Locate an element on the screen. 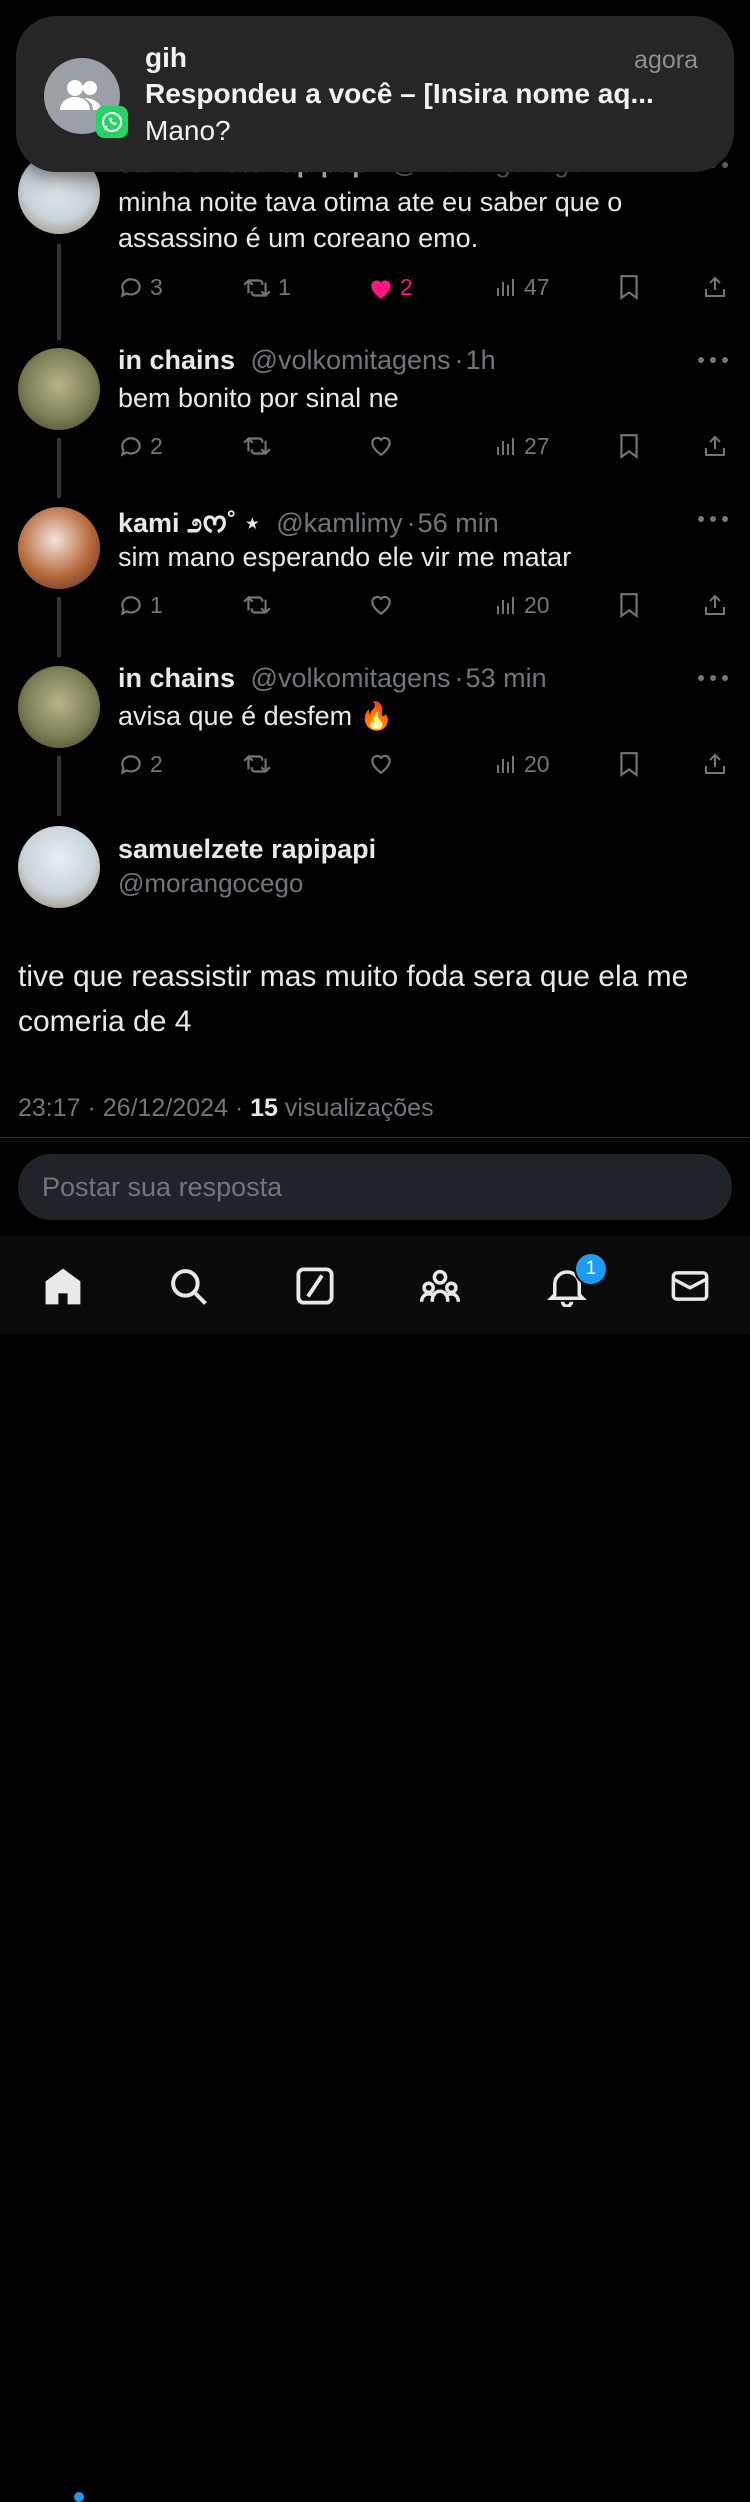 Image resolution: width=750 pixels, height=2502 pixels. grok-icon is located at coordinates (315, 1286).